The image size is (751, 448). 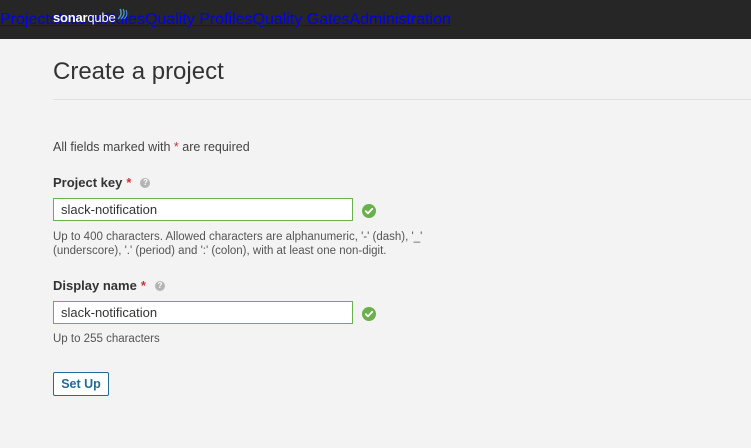 I want to click on display-name-required-star: *, so click(x=143, y=285).